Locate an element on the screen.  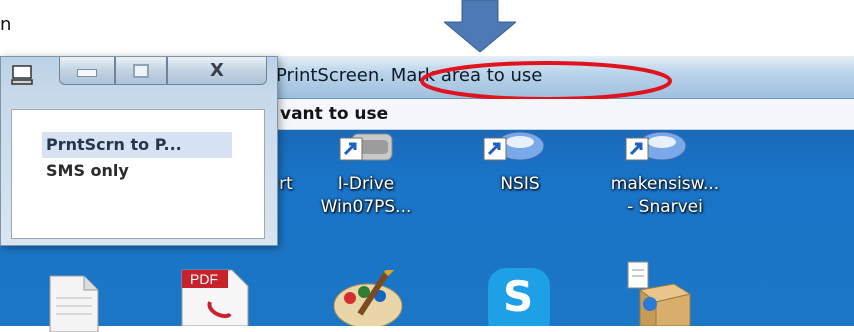
skype-icon: S is located at coordinates (519, 297).